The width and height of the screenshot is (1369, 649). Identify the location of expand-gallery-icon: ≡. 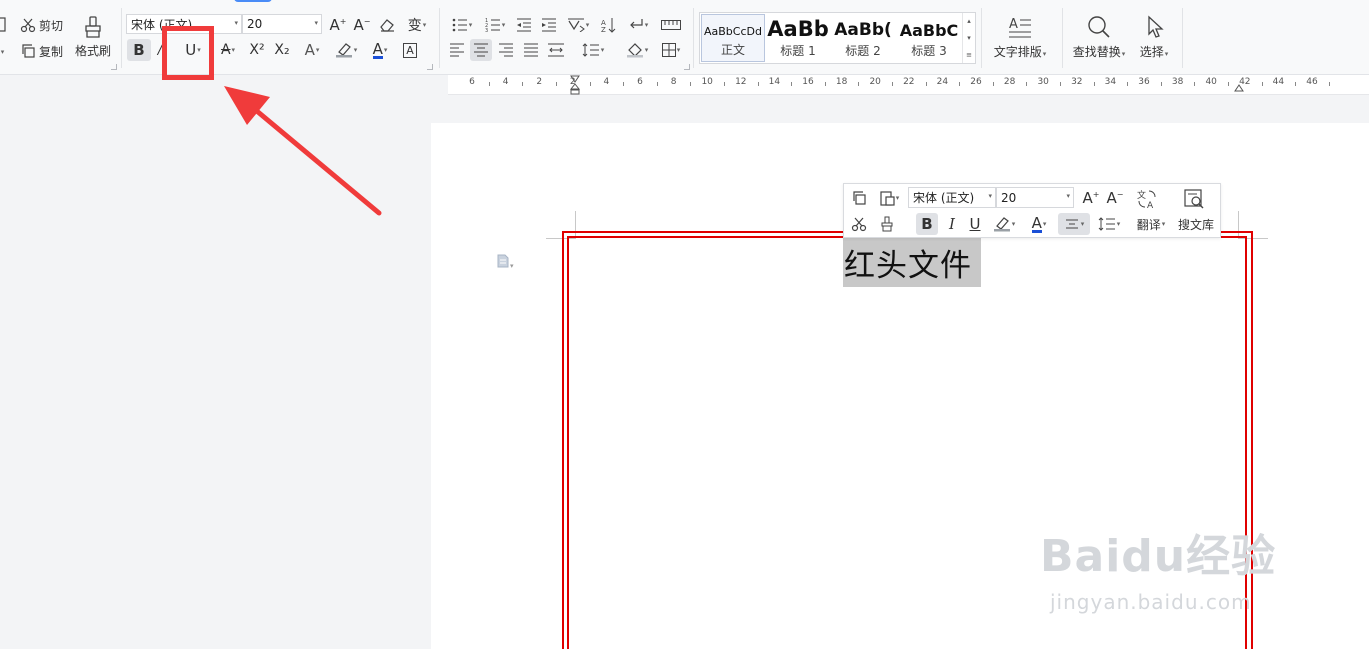
(969, 55).